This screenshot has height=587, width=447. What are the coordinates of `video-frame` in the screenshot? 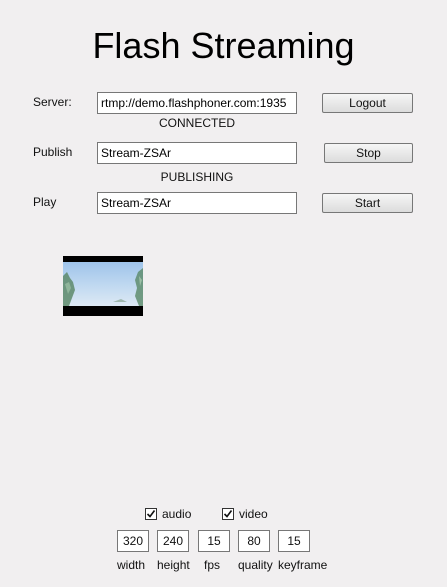 It's located at (103, 284).